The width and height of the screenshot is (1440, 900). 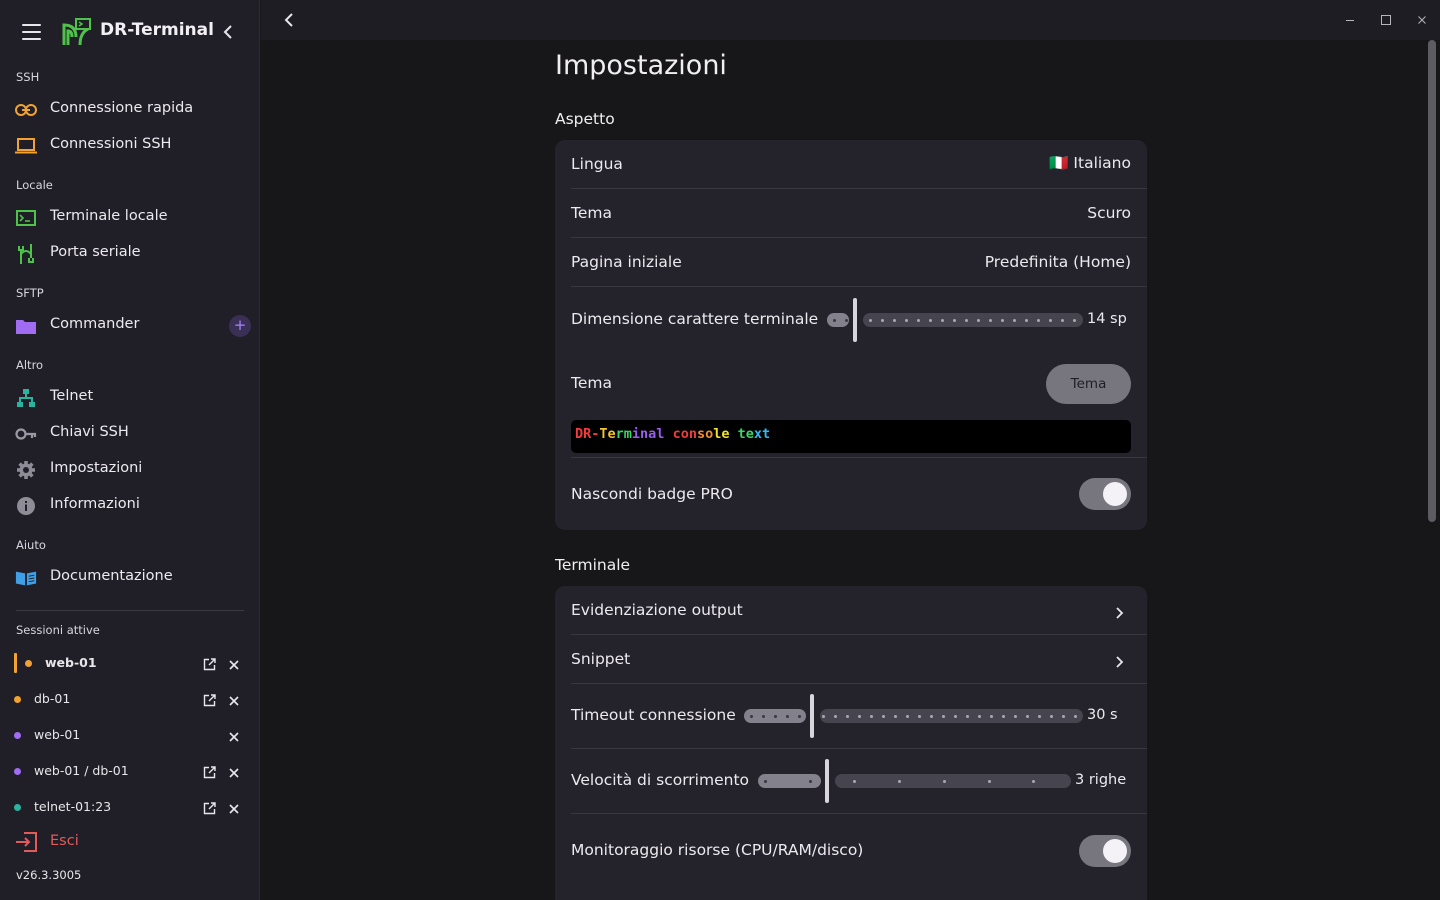 I want to click on setting-theme: Tema Scuro, so click(x=859, y=213).